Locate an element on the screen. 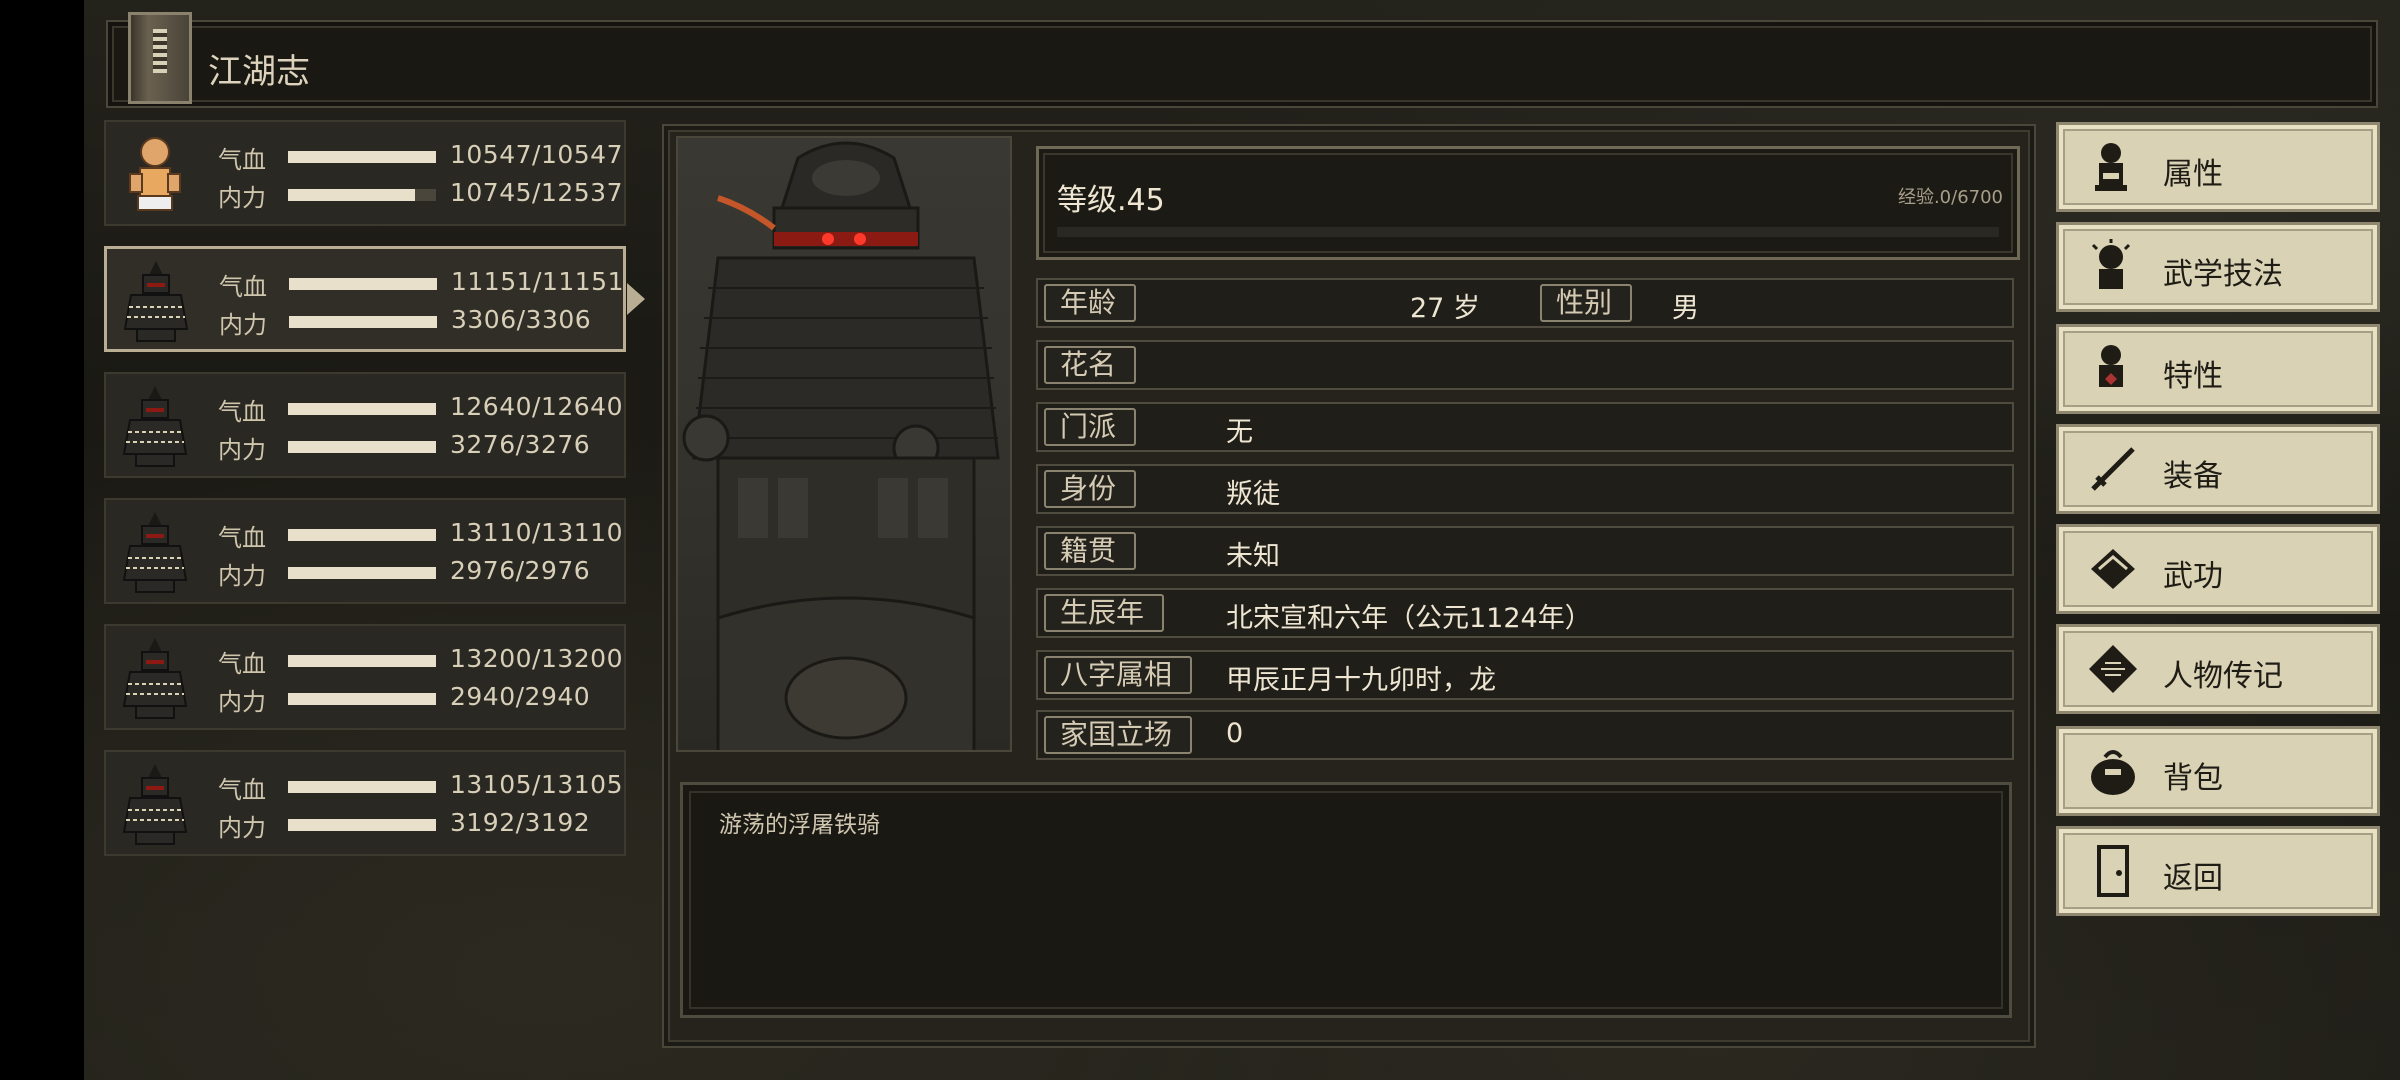 The image size is (2400, 1080). menu-button-traits: 特性 is located at coordinates (2218, 369).